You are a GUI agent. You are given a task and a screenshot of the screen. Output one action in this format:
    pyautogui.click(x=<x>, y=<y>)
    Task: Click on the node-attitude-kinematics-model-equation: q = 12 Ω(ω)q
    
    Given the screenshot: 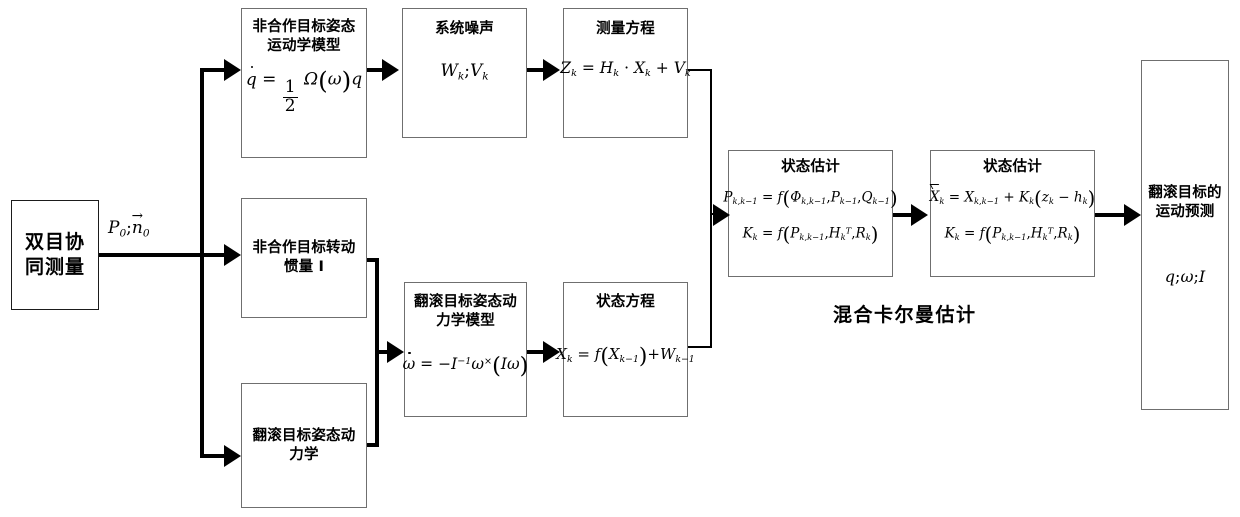 What is the action you would take?
    pyautogui.click(x=304, y=91)
    